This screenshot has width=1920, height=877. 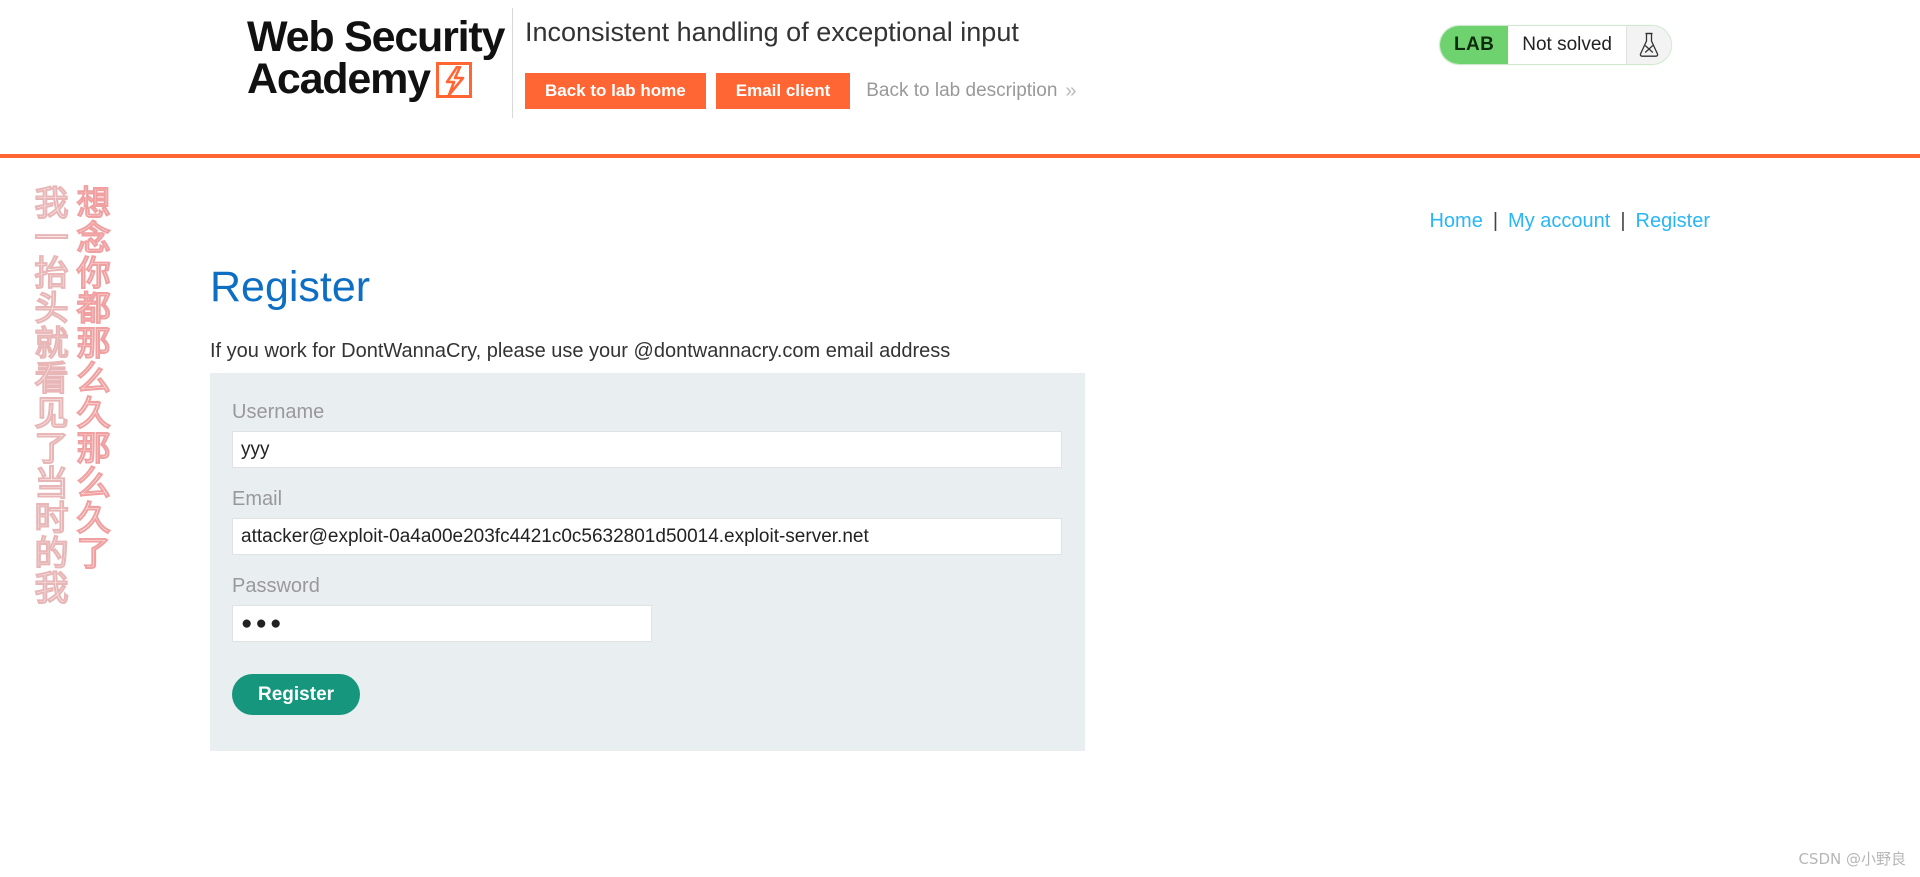 I want to click on nav-link-home: Home, so click(x=1455, y=221).